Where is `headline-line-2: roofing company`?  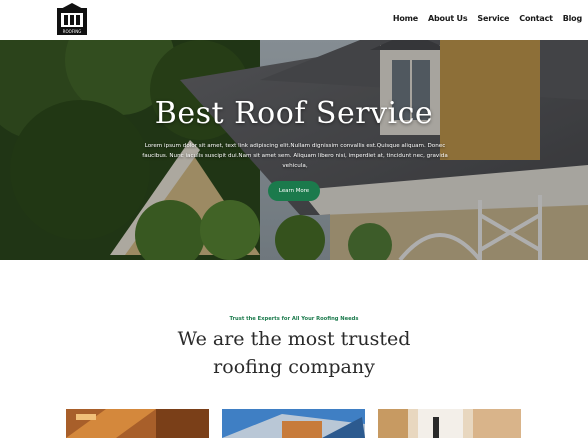 headline-line-2: roofing company is located at coordinates (294, 367).